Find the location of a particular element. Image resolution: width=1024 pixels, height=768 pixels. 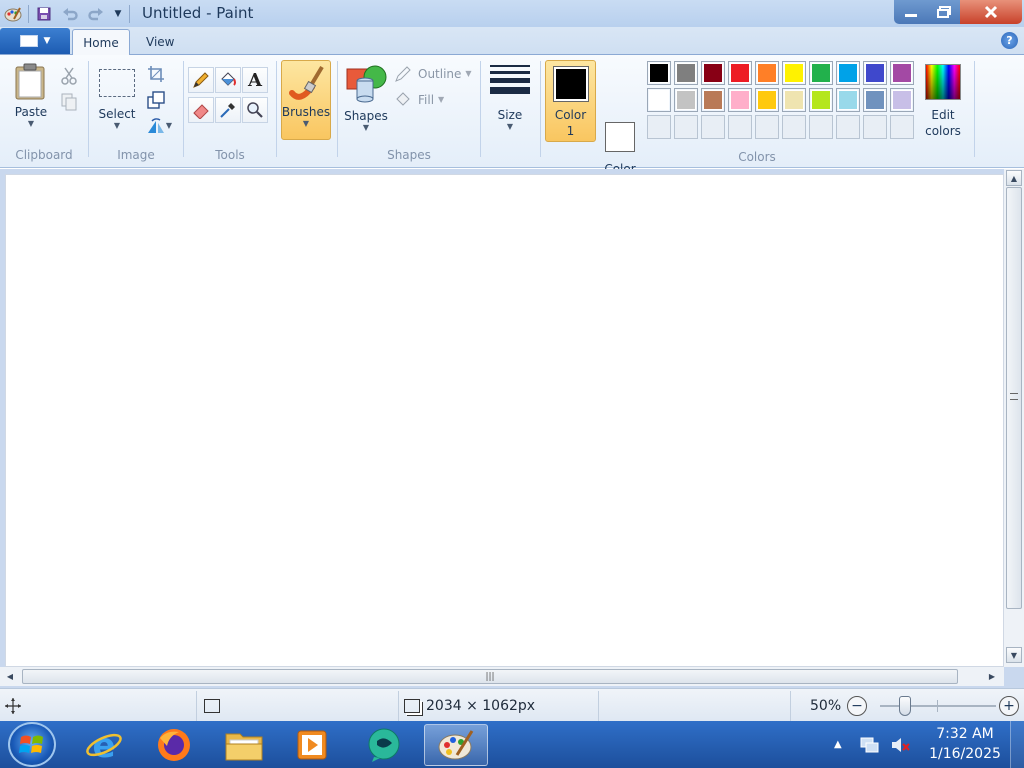

network-icon is located at coordinates (870, 745).